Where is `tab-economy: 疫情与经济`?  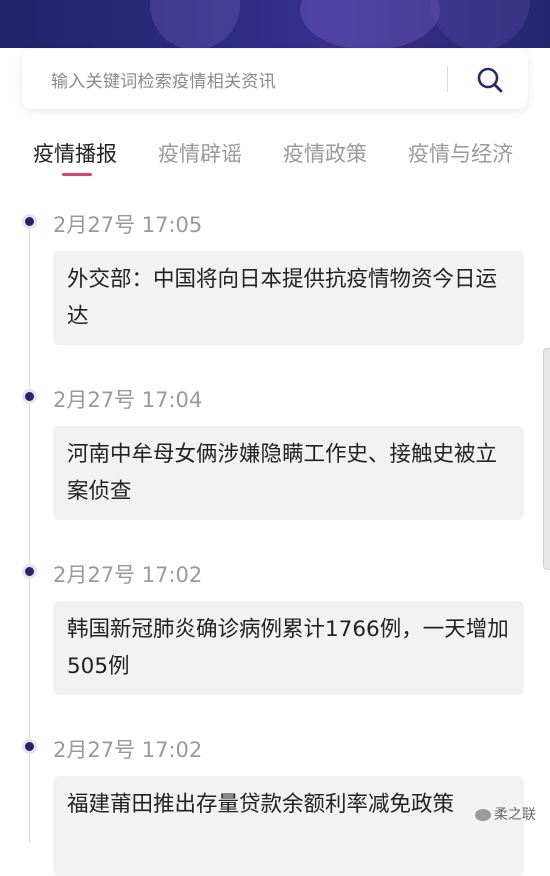
tab-economy: 疫情与经济 is located at coordinates (460, 153).